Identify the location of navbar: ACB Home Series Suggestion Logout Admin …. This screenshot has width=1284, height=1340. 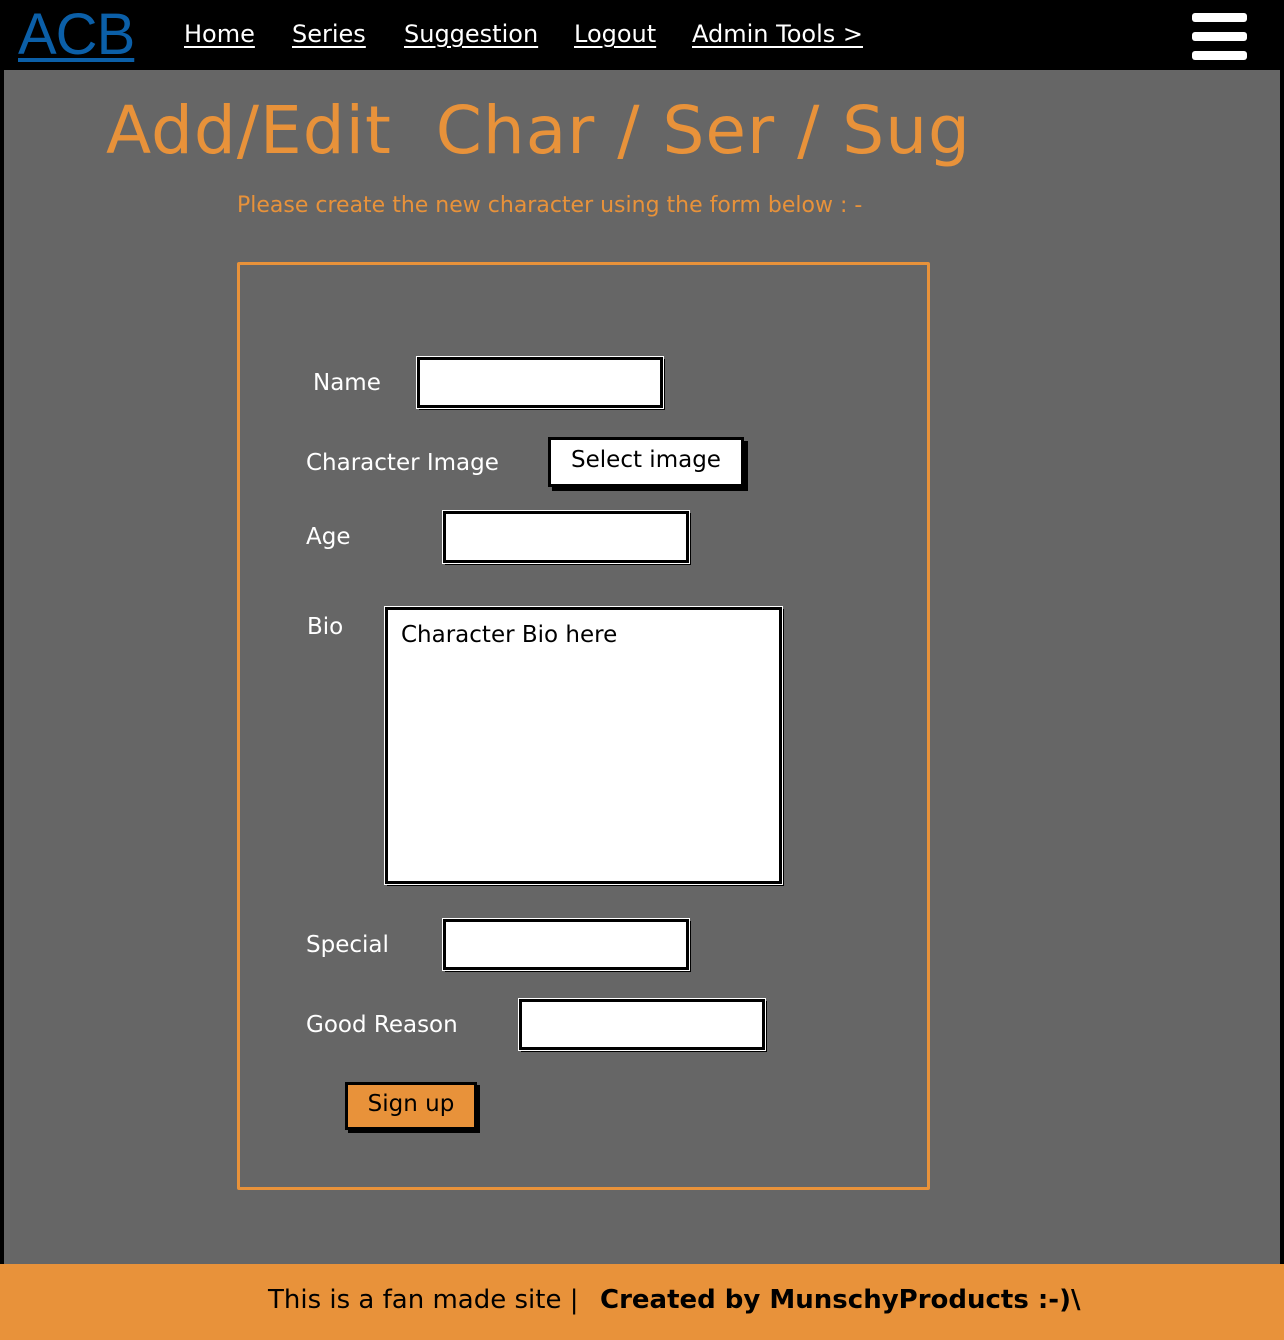
(642, 35).